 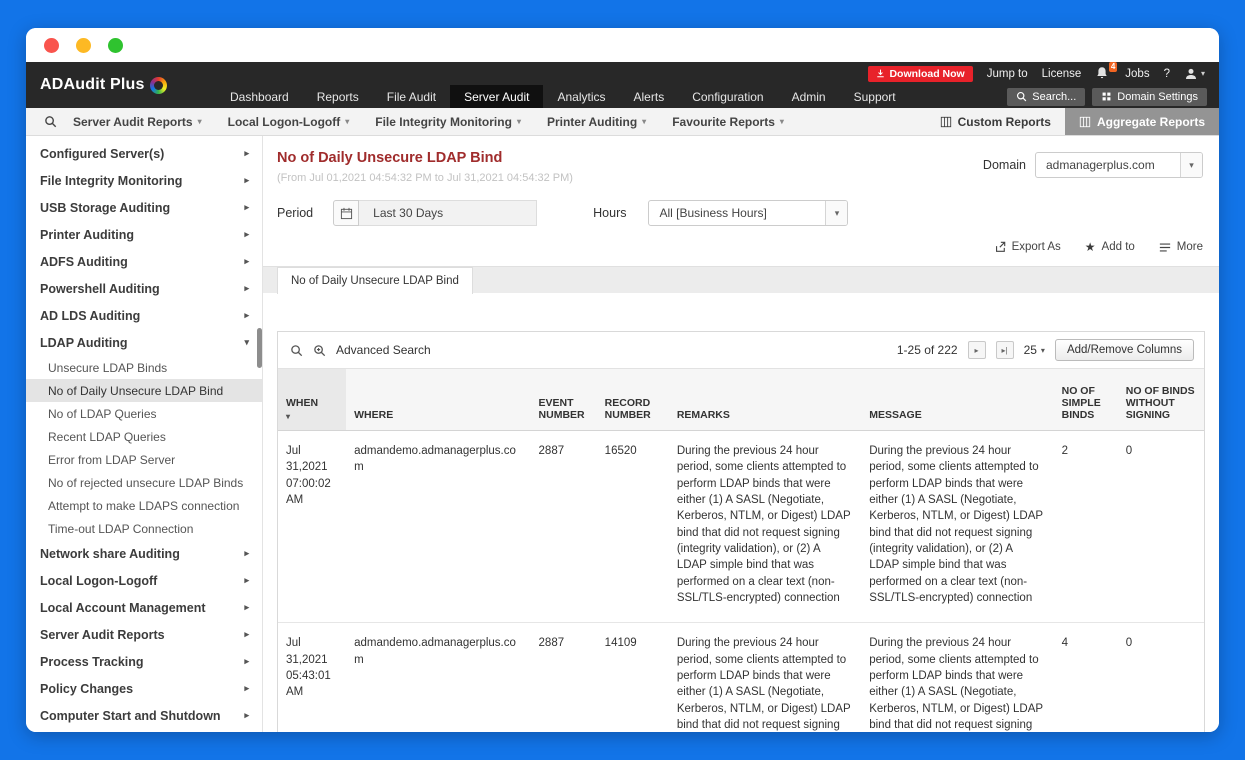 What do you see at coordinates (144, 261) in the screenshot?
I see `sidebar-item-adfs-auditing: ADFS Auditing ▸` at bounding box center [144, 261].